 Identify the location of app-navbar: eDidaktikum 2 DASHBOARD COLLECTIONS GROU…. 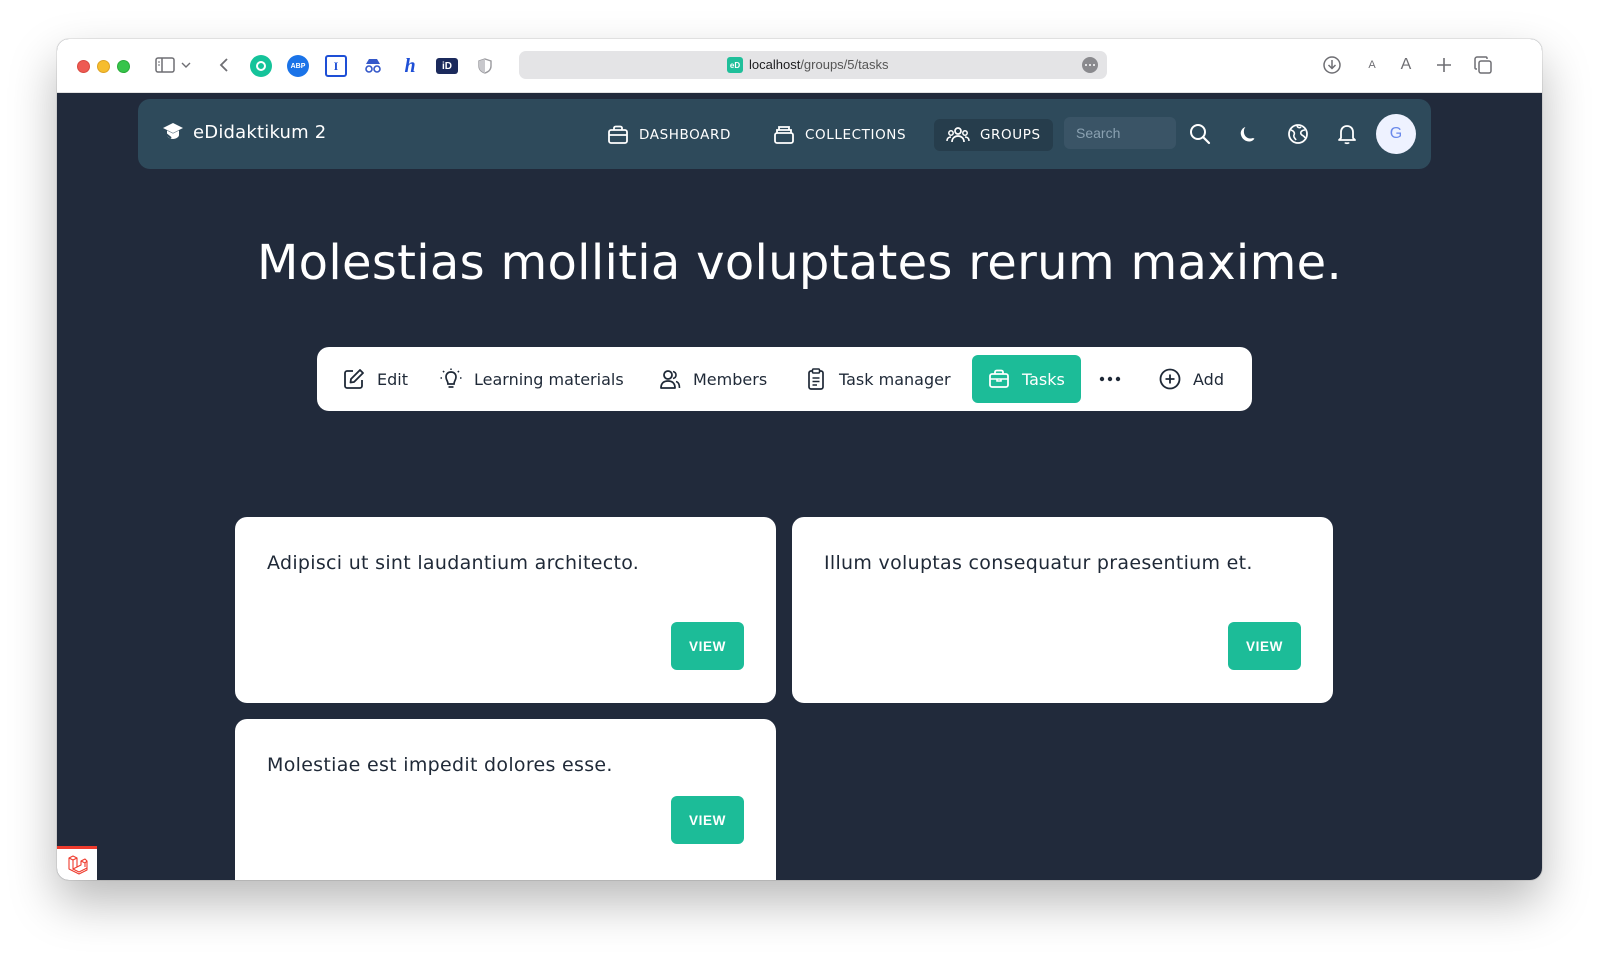
(784, 134).